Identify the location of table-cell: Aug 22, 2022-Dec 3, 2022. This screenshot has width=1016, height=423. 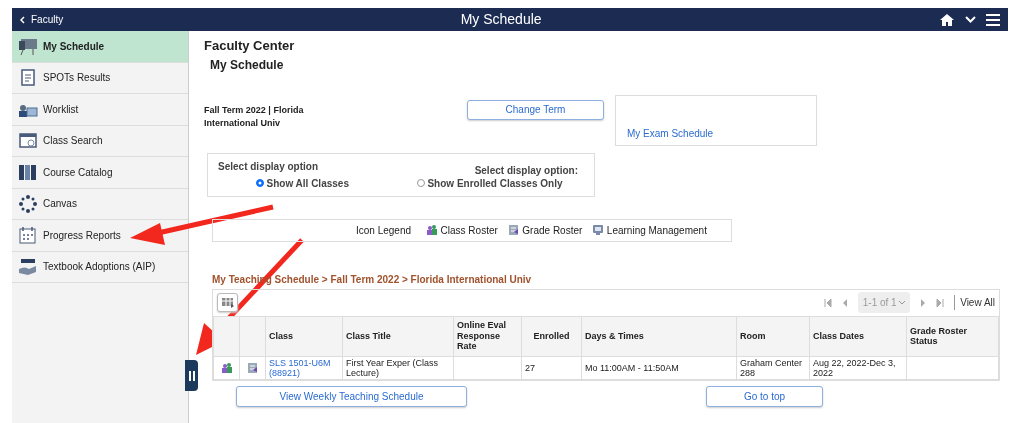
(854, 367).